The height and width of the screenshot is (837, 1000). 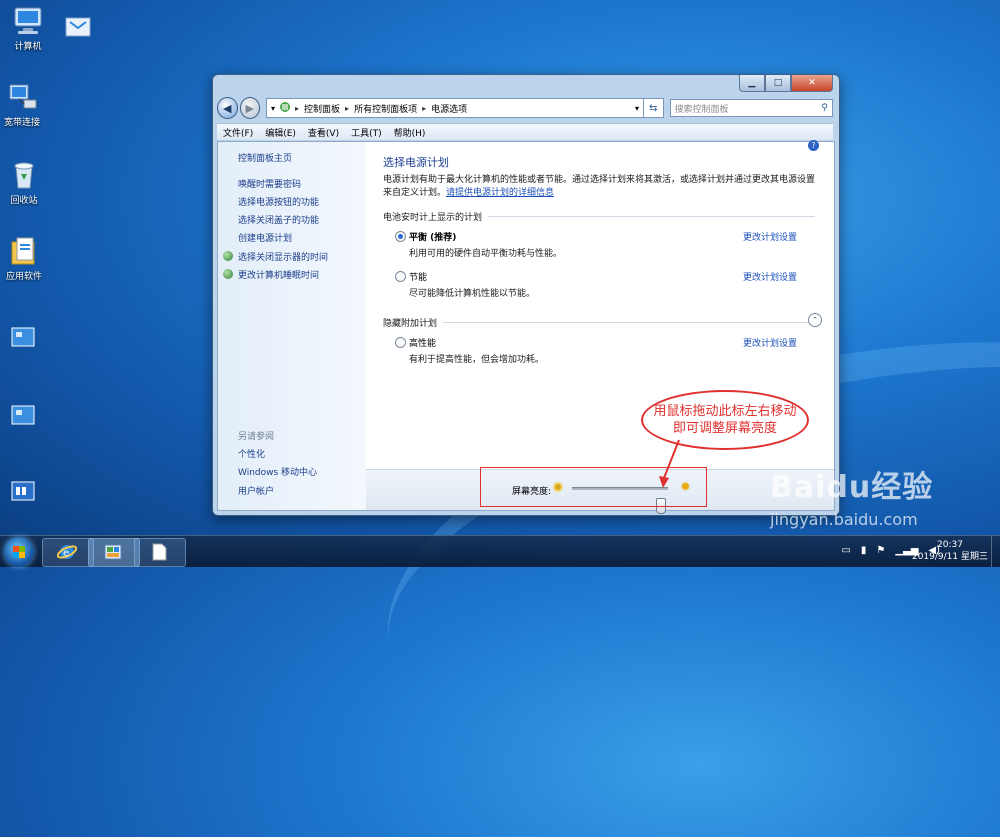 I want to click on clock-time: 20:37, so click(x=950, y=545).